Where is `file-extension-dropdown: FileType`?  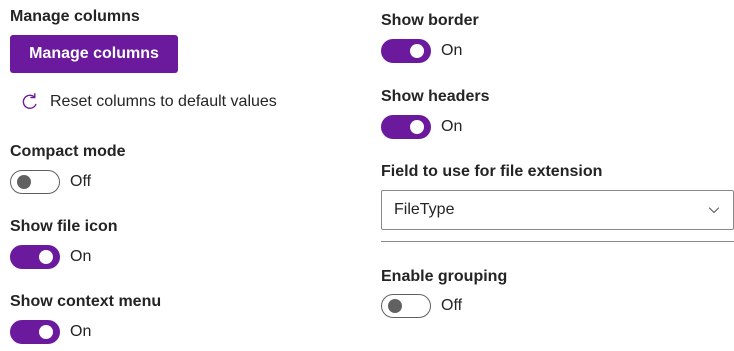
file-extension-dropdown: FileType is located at coordinates (557, 210).